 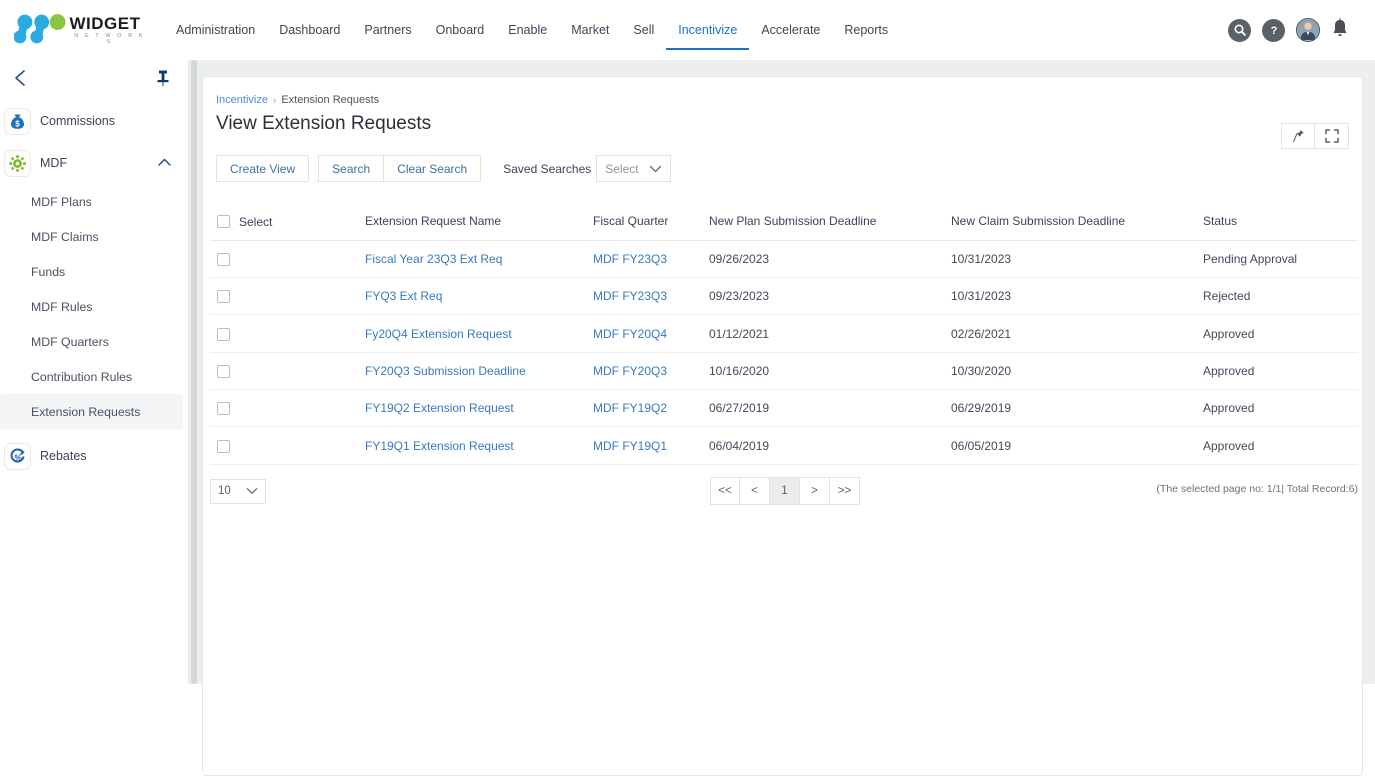 I want to click on page-size-select: 10, so click(x=238, y=491).